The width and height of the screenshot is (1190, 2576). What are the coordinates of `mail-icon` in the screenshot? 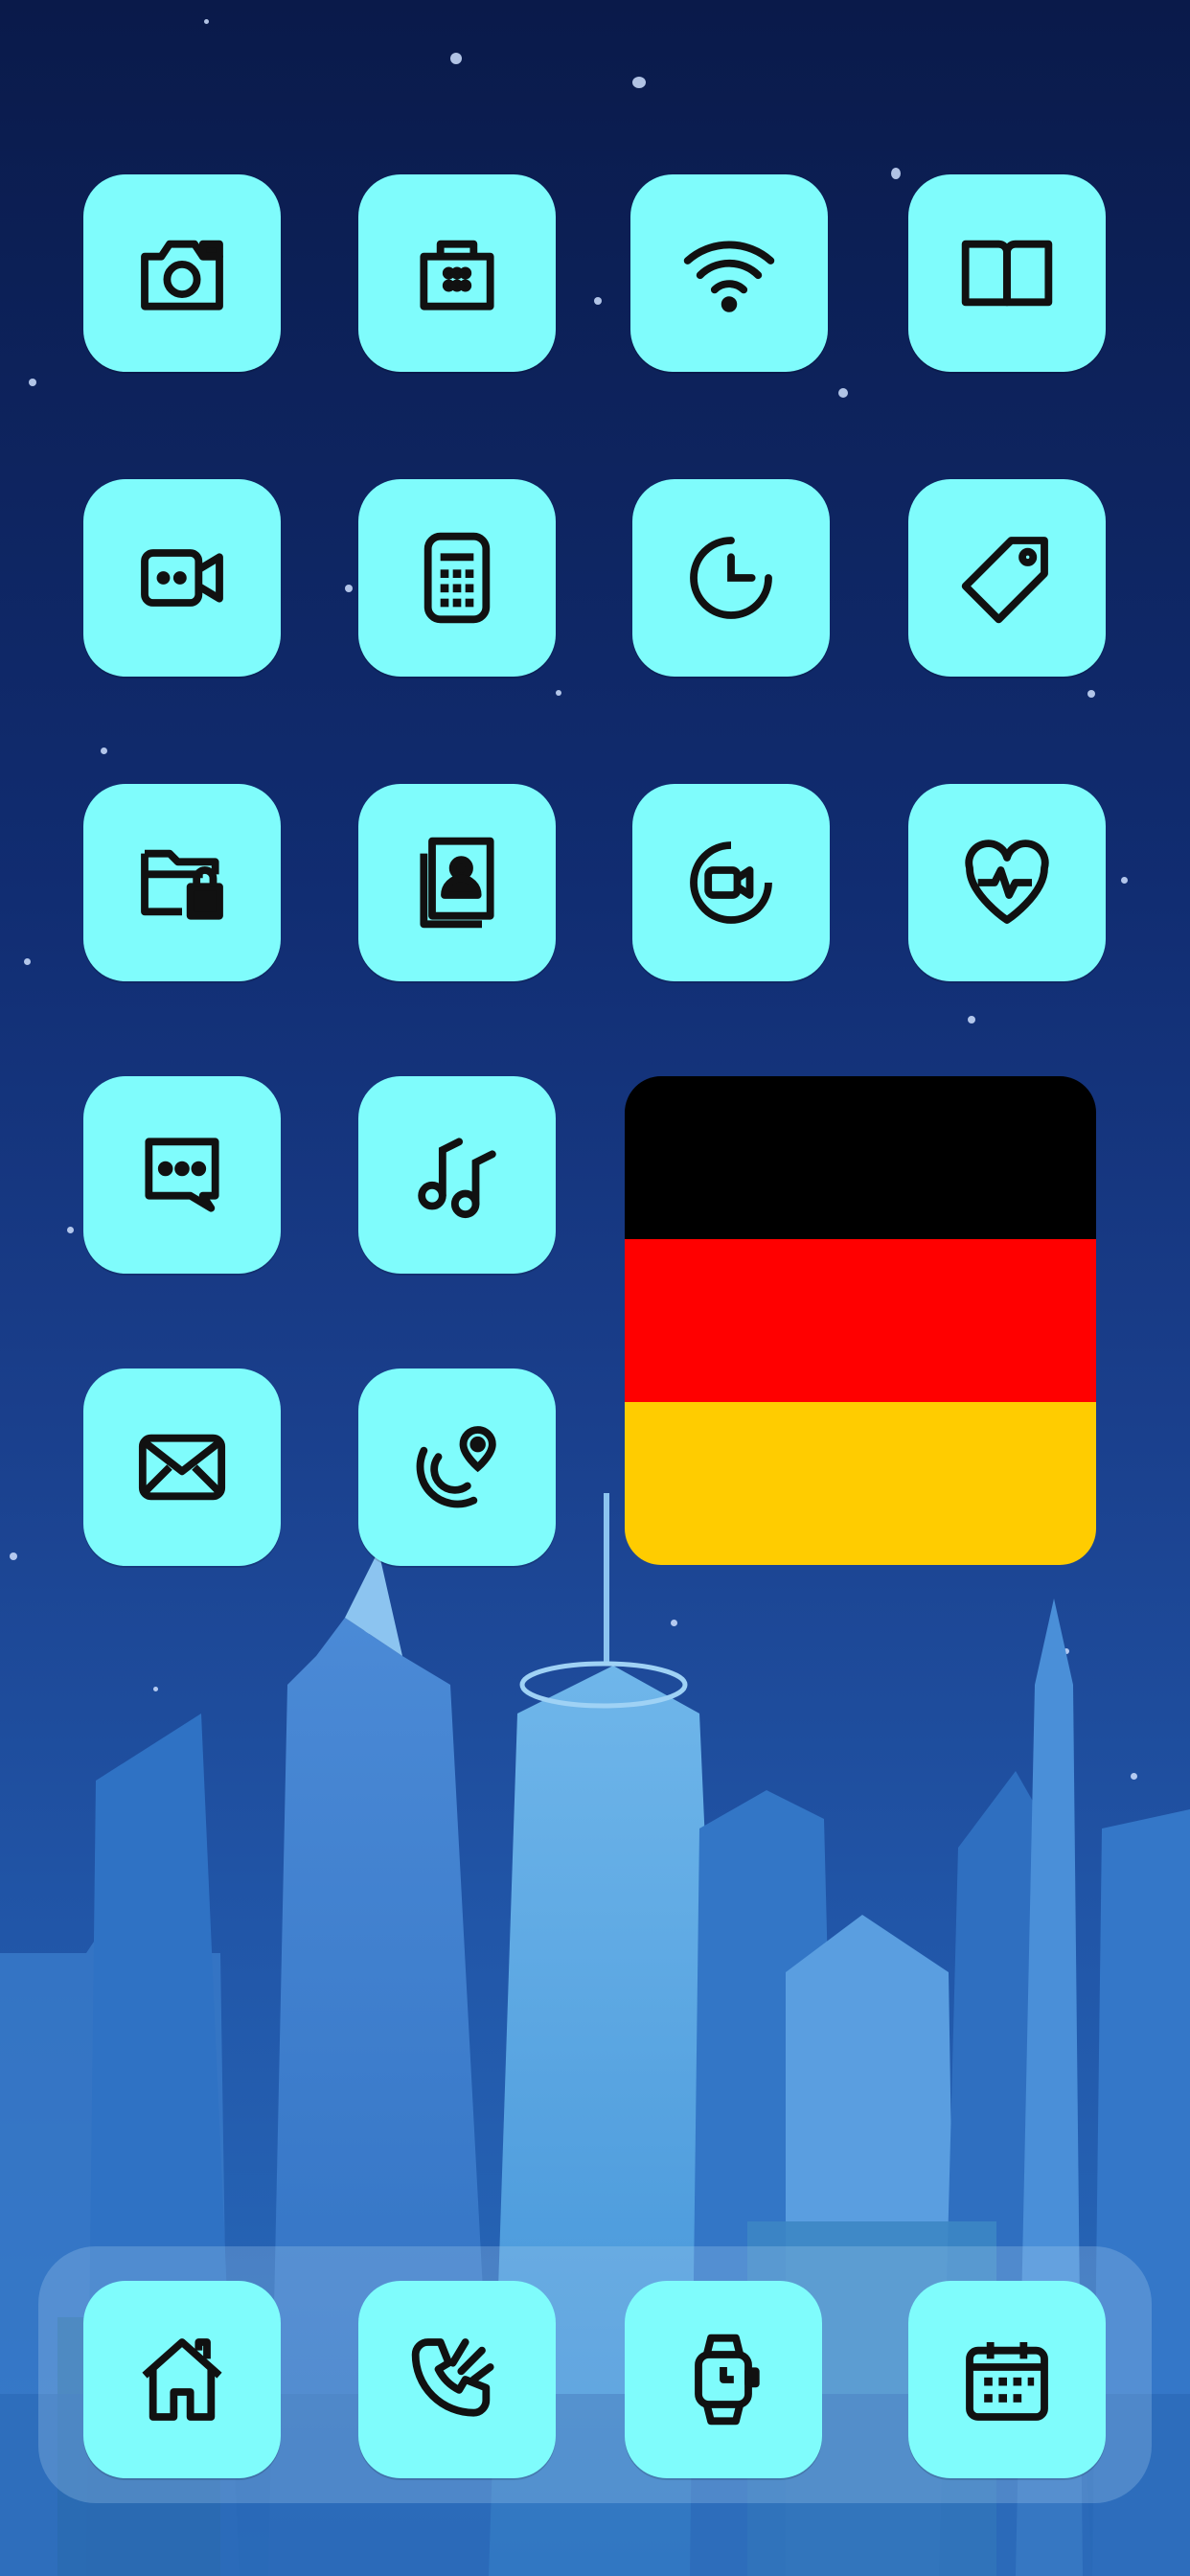 It's located at (182, 1467).